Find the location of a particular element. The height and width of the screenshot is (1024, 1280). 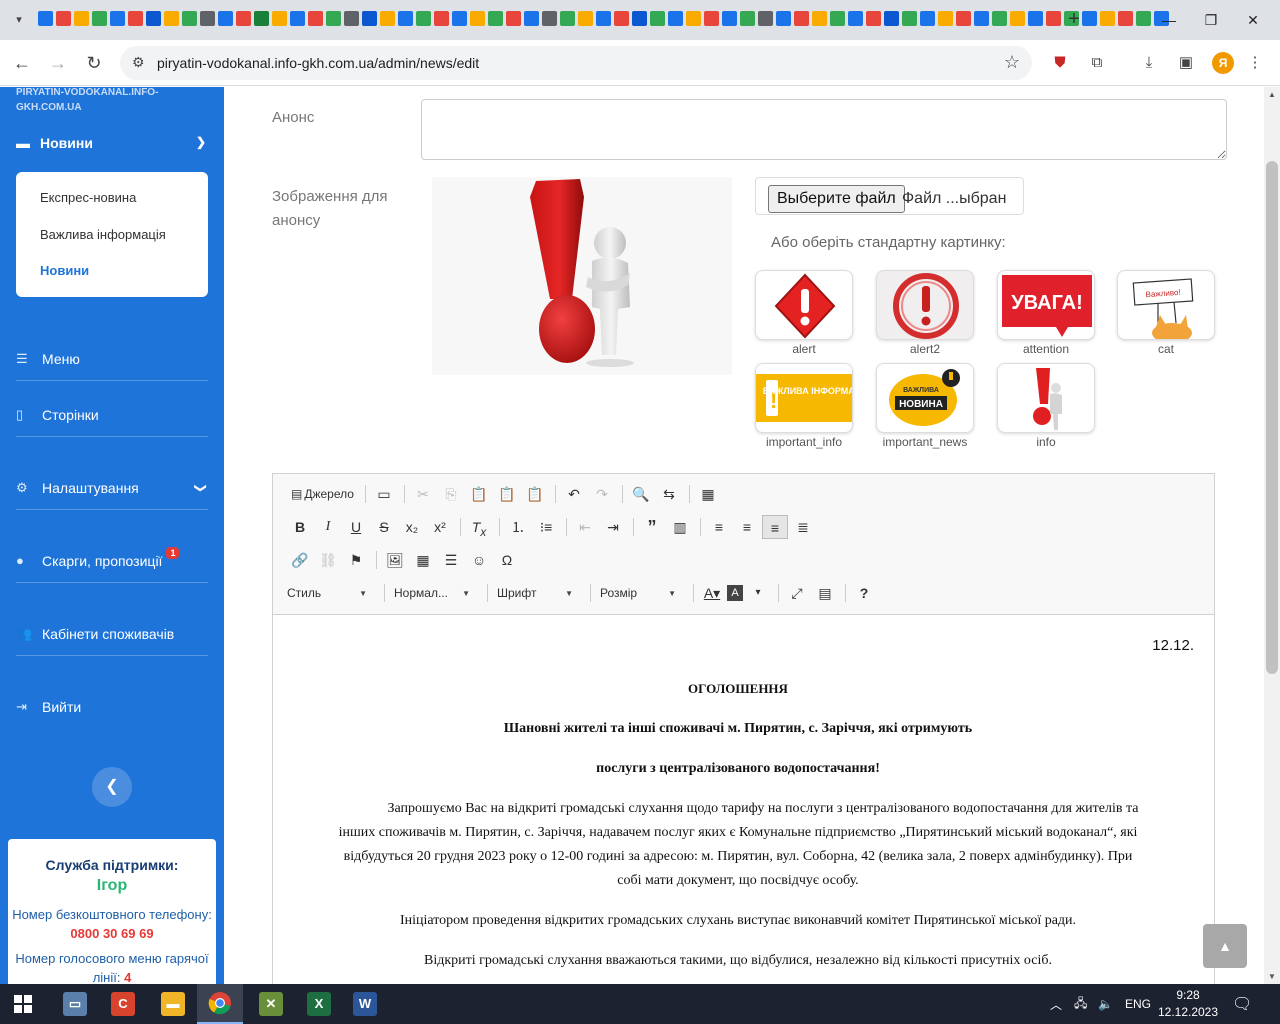

paste-text-icon: 📋 is located at coordinates (507, 494).